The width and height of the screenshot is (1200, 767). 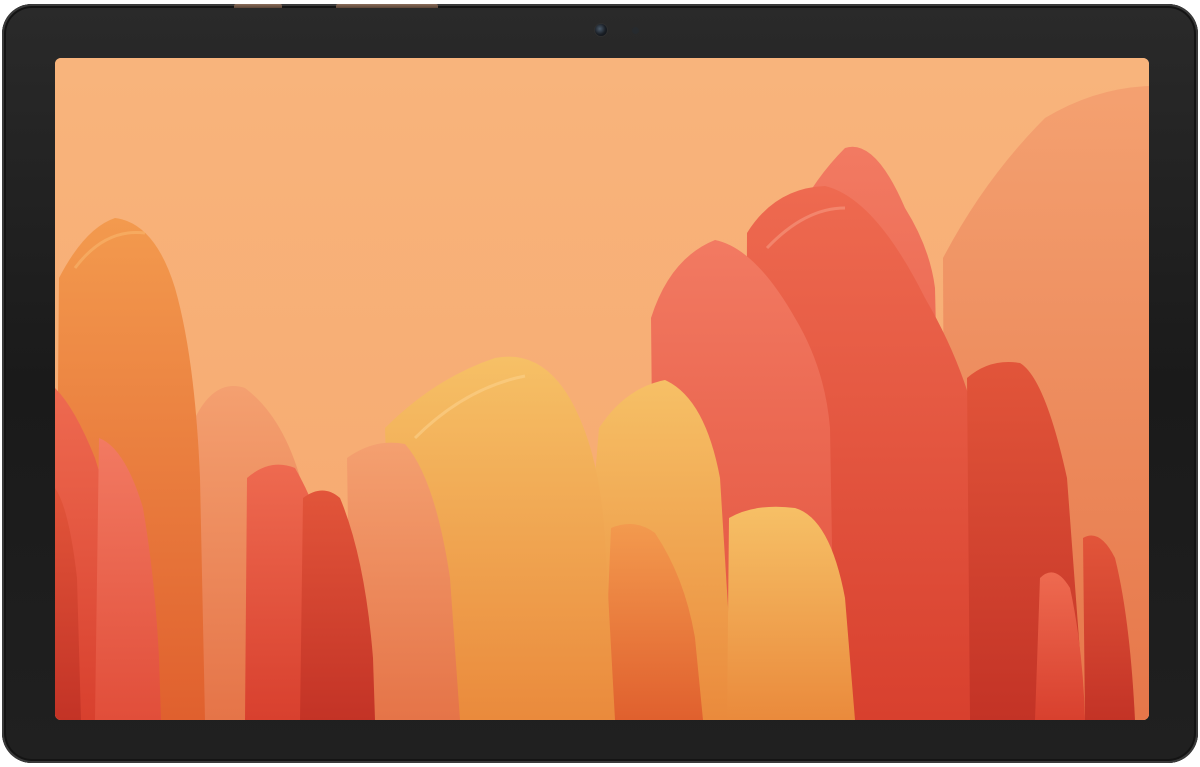 What do you see at coordinates (387, 6) in the screenshot?
I see `volume-button` at bounding box center [387, 6].